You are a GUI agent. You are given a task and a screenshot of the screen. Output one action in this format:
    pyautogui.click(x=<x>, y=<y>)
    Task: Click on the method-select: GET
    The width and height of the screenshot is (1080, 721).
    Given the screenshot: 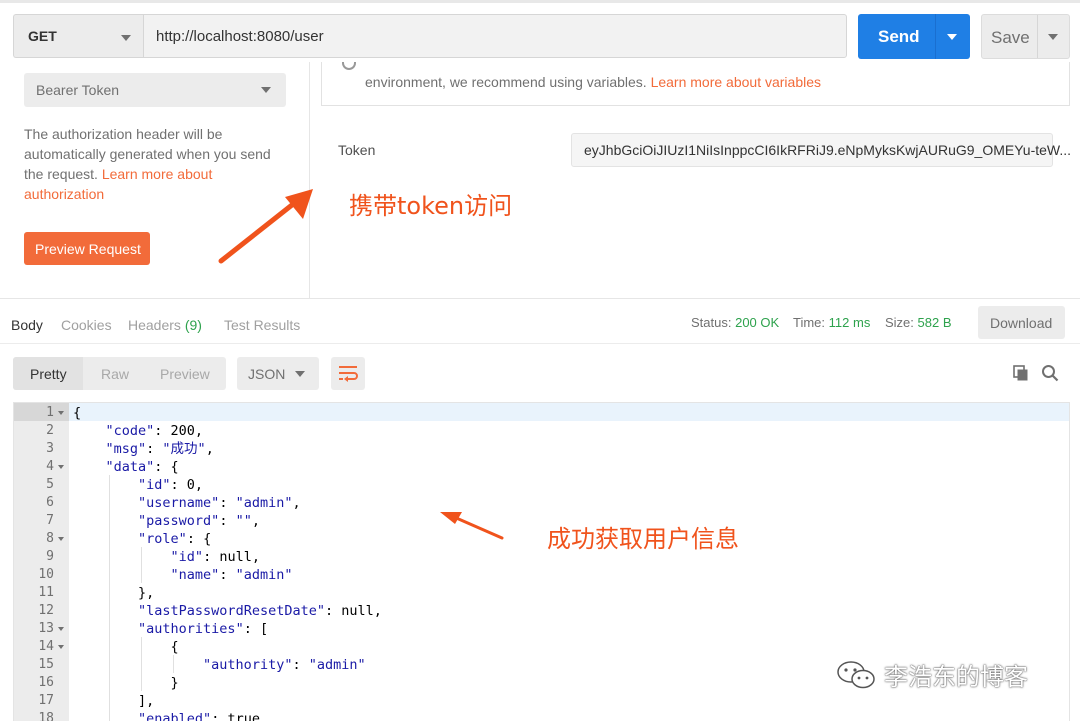 What is the action you would take?
    pyautogui.click(x=78, y=36)
    